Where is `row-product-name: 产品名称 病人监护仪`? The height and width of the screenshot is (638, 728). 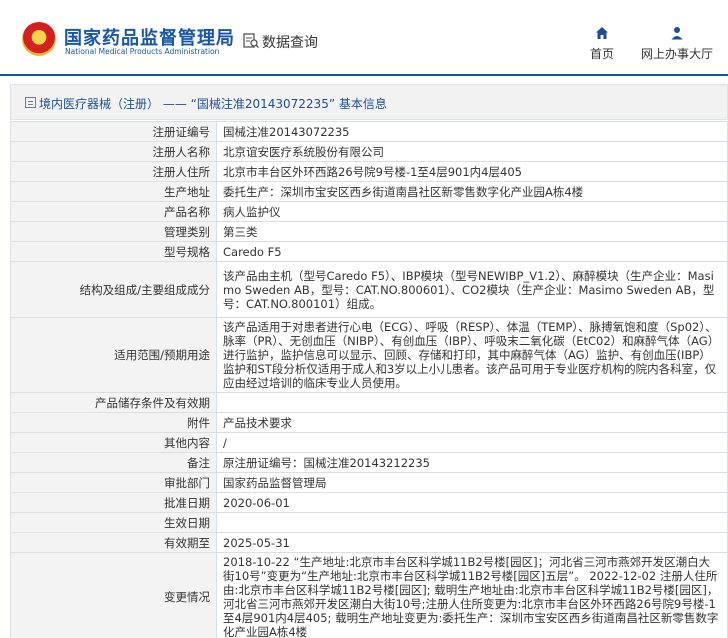
row-product-name: 产品名称 病人监护仪 is located at coordinates (369, 211).